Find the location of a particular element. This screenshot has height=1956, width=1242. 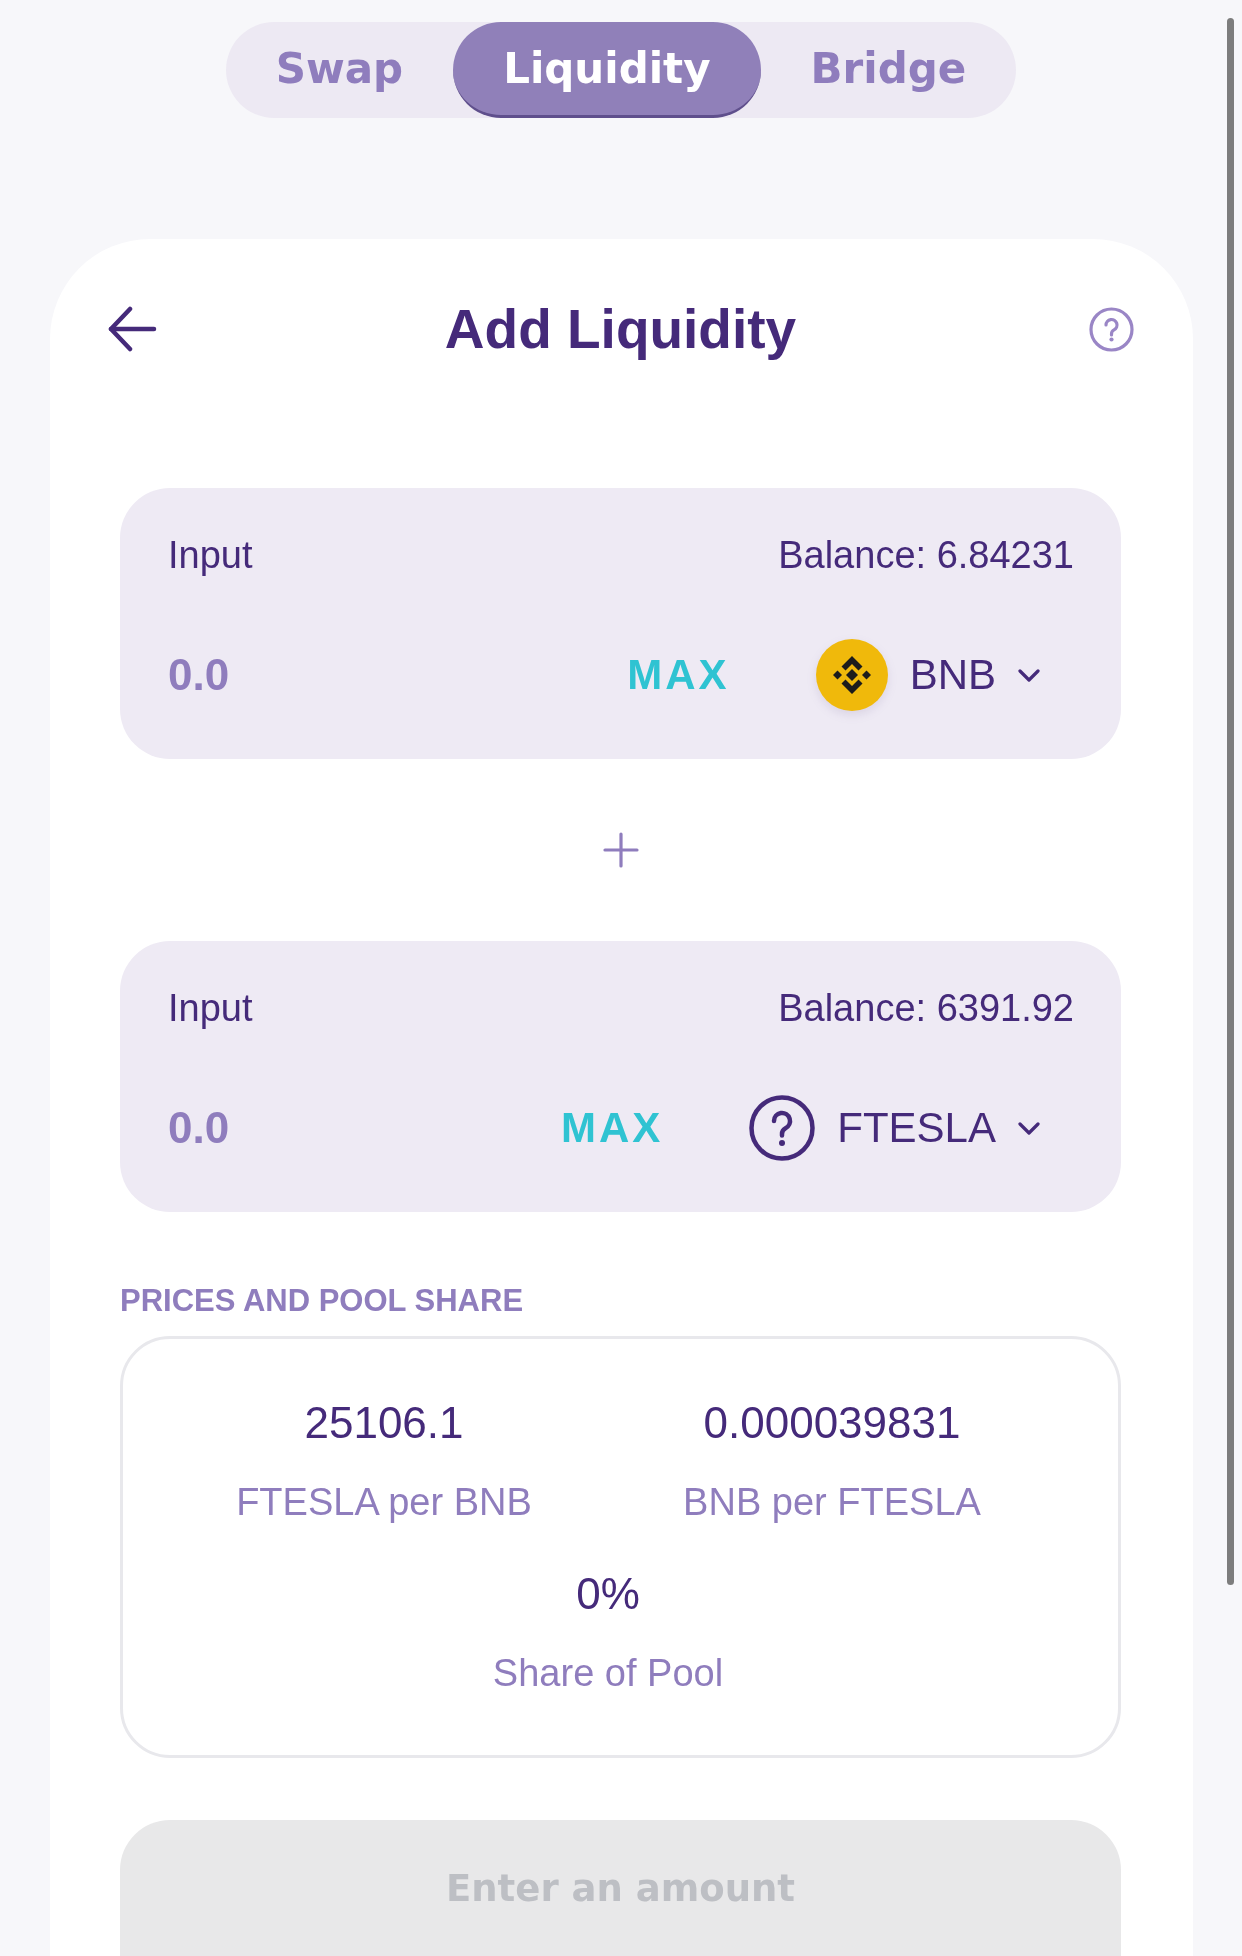

price-value: 0.000039831 is located at coordinates (832, 1423).